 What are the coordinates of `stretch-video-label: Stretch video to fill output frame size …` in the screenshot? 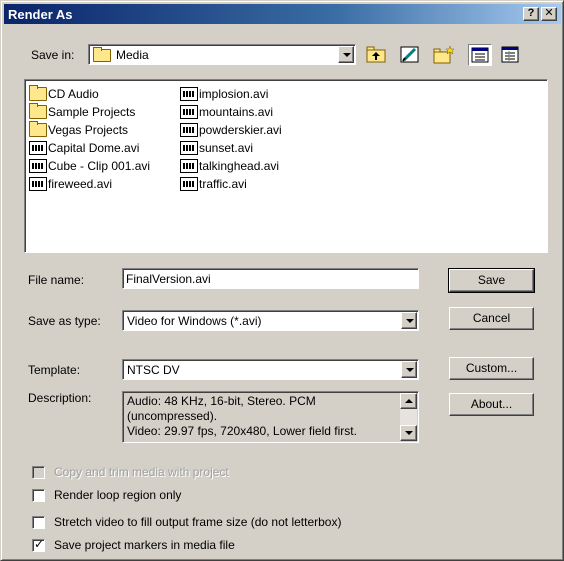 It's located at (198, 522).